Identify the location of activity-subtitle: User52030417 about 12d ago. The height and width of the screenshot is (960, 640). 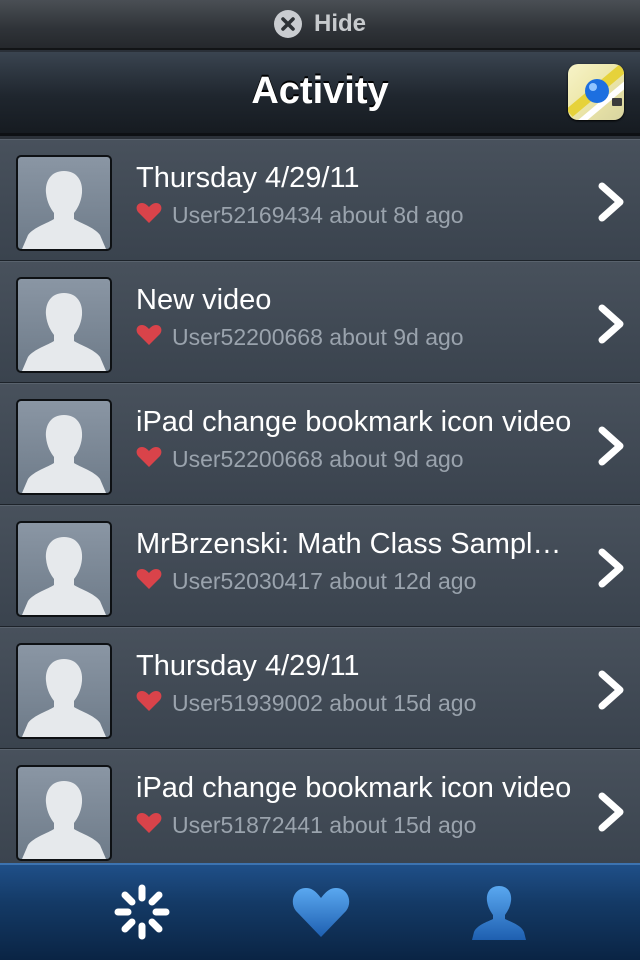
(324, 581).